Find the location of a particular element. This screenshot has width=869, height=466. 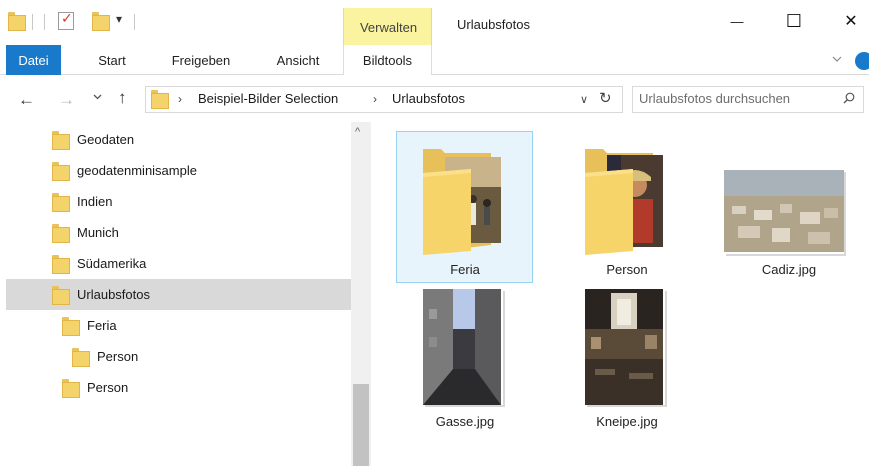

new-folder-icon is located at coordinates (101, 21).